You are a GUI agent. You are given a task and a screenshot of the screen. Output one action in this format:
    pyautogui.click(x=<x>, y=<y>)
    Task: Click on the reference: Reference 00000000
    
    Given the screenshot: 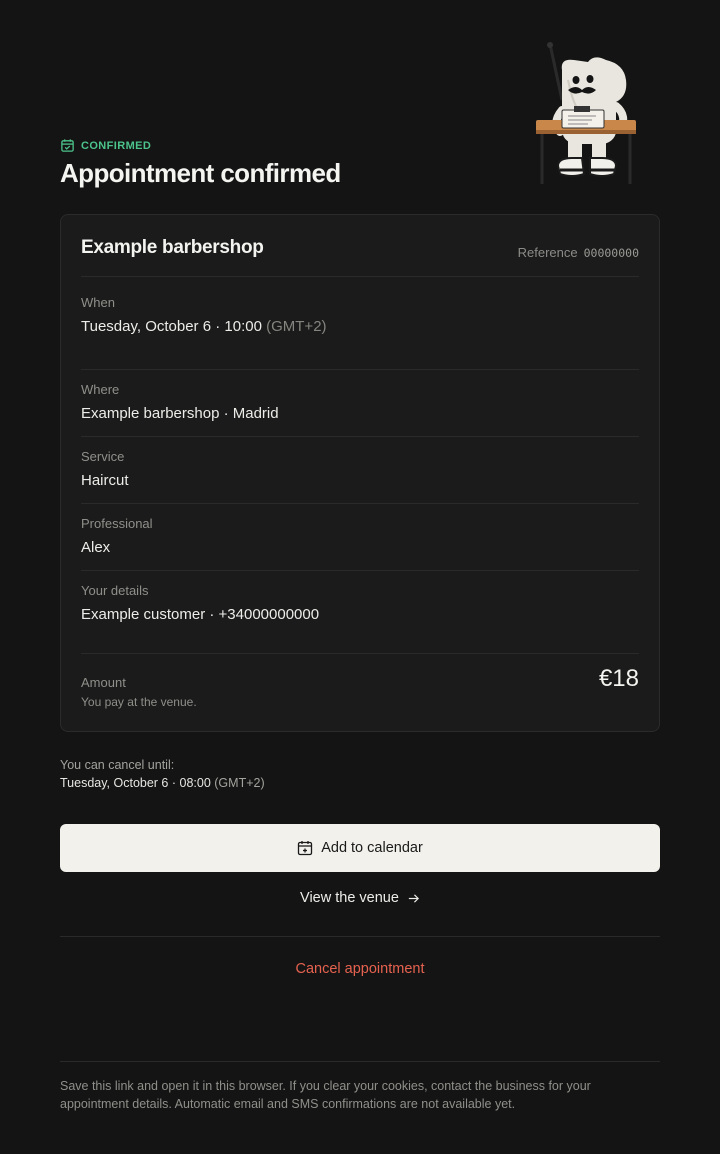 What is the action you would take?
    pyautogui.click(x=578, y=252)
    